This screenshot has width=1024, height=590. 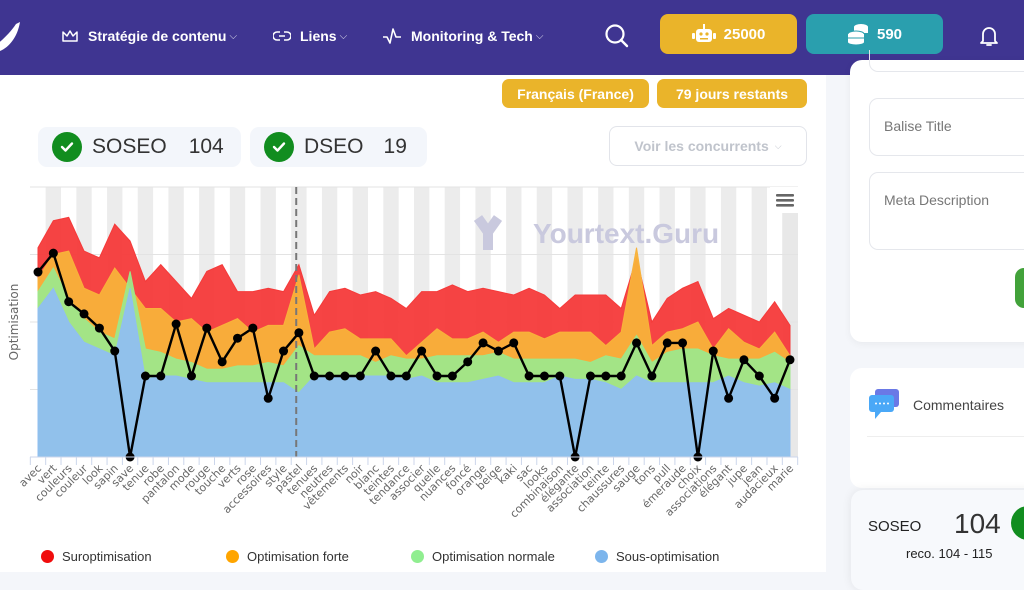 I want to click on check-icon, so click(x=1017, y=523).